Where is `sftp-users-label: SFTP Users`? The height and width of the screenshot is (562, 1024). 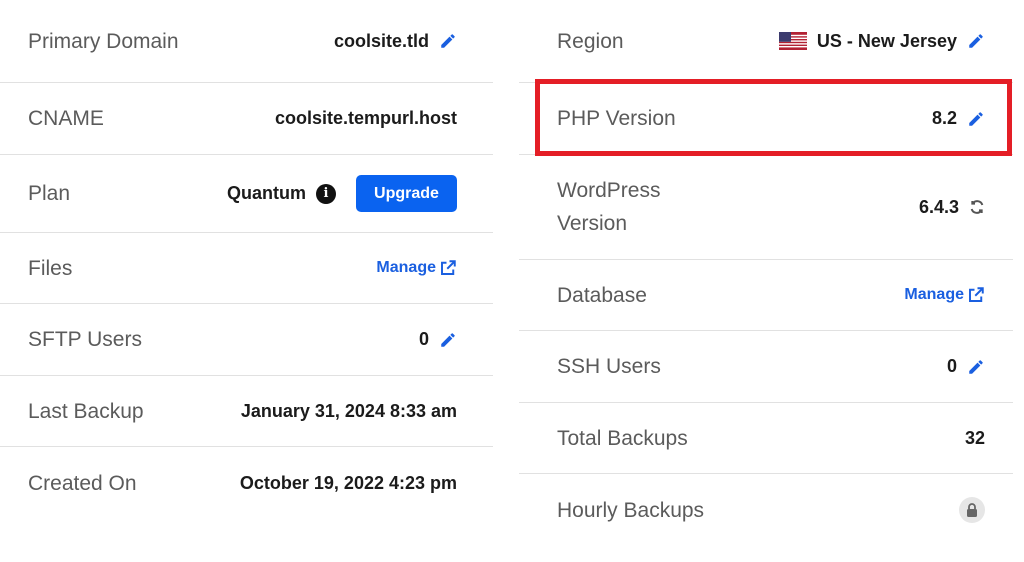 sftp-users-label: SFTP Users is located at coordinates (85, 339).